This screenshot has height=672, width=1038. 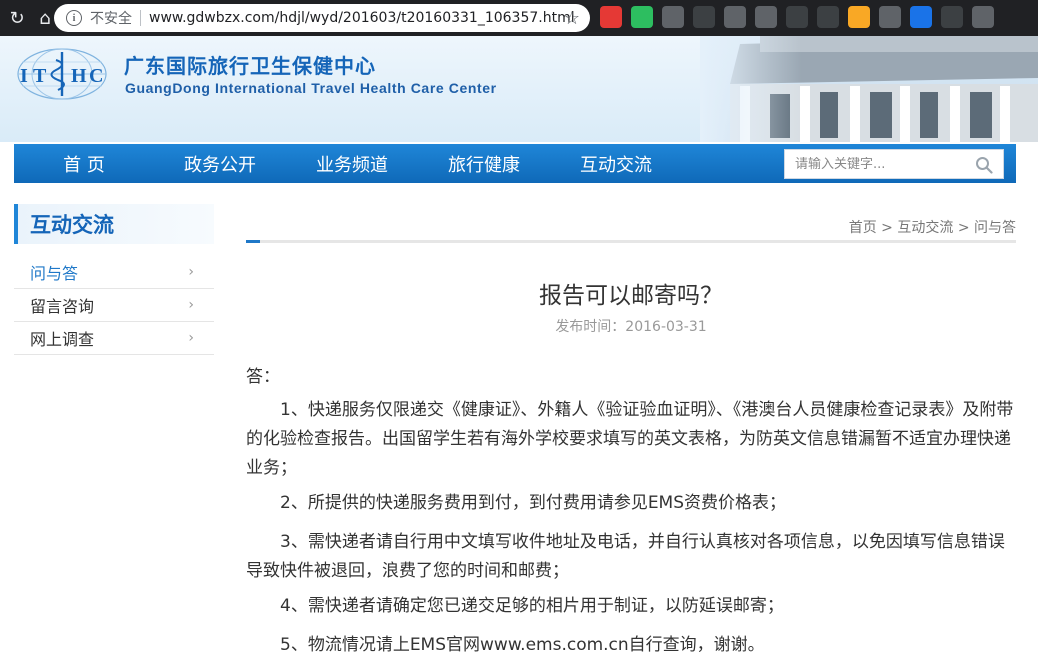 I want to click on sidebar-item-label: 问与答, so click(x=54, y=273).